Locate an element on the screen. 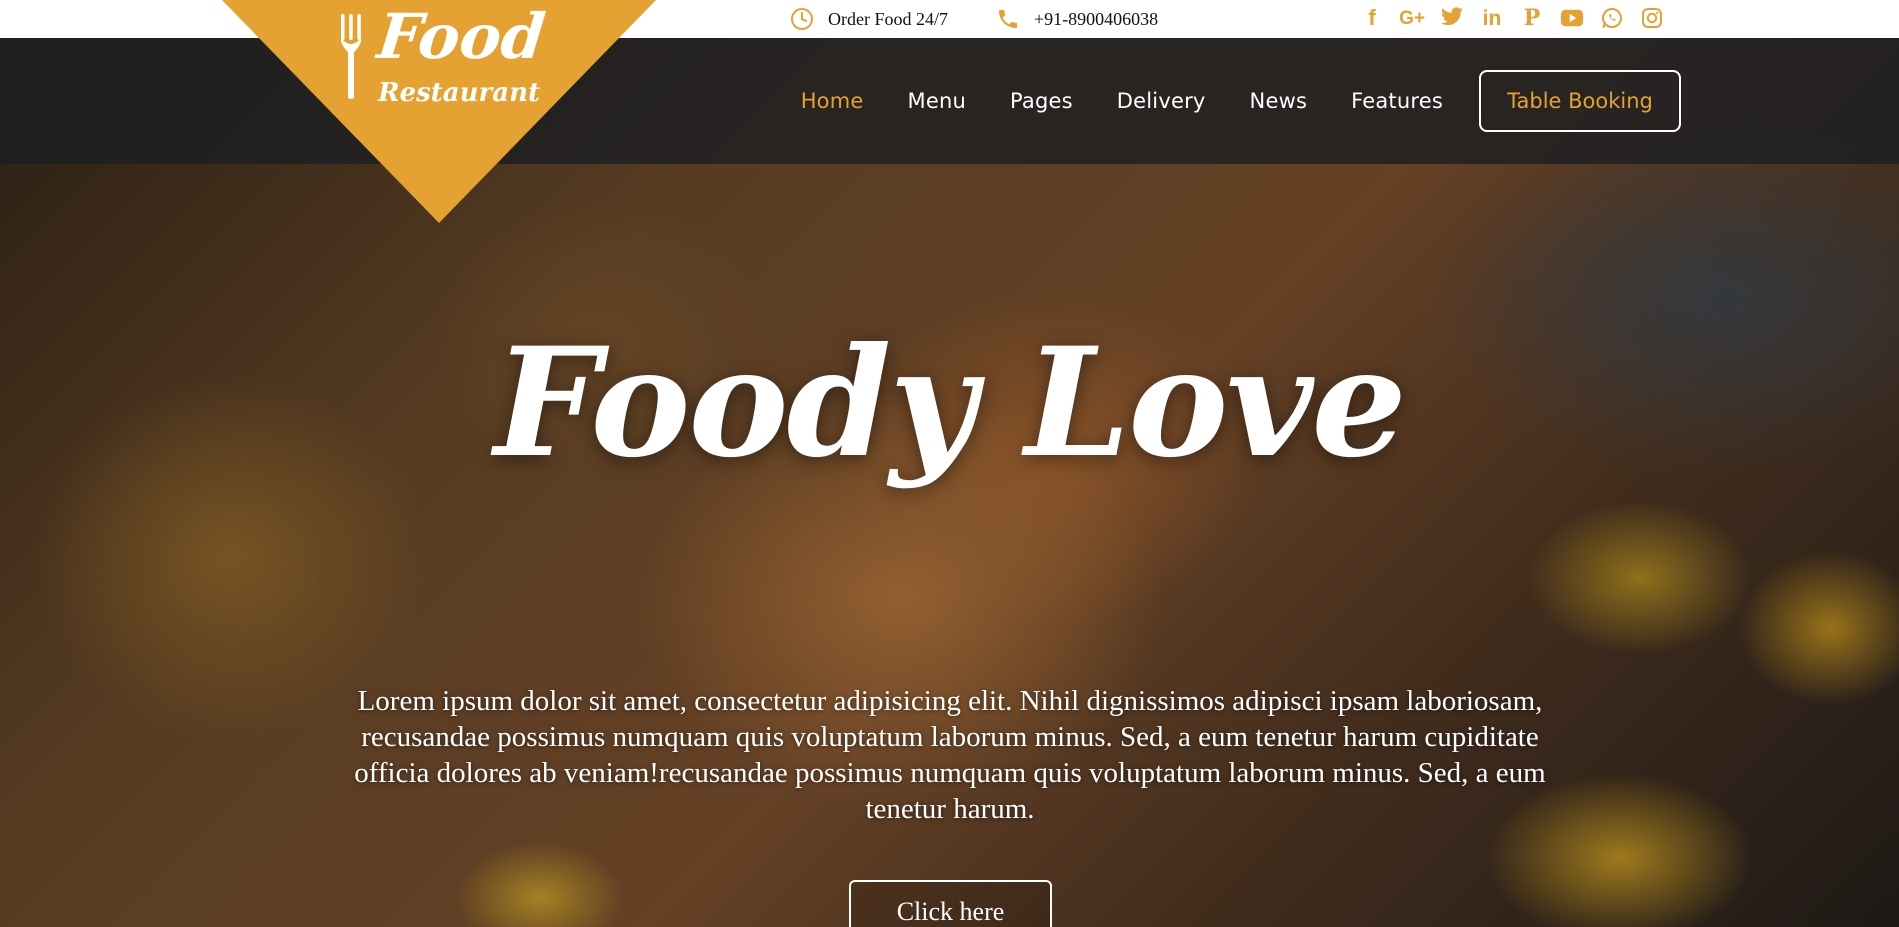 This screenshot has width=1899, height=927. site-logo: Food Restaurant is located at coordinates (439, 111).